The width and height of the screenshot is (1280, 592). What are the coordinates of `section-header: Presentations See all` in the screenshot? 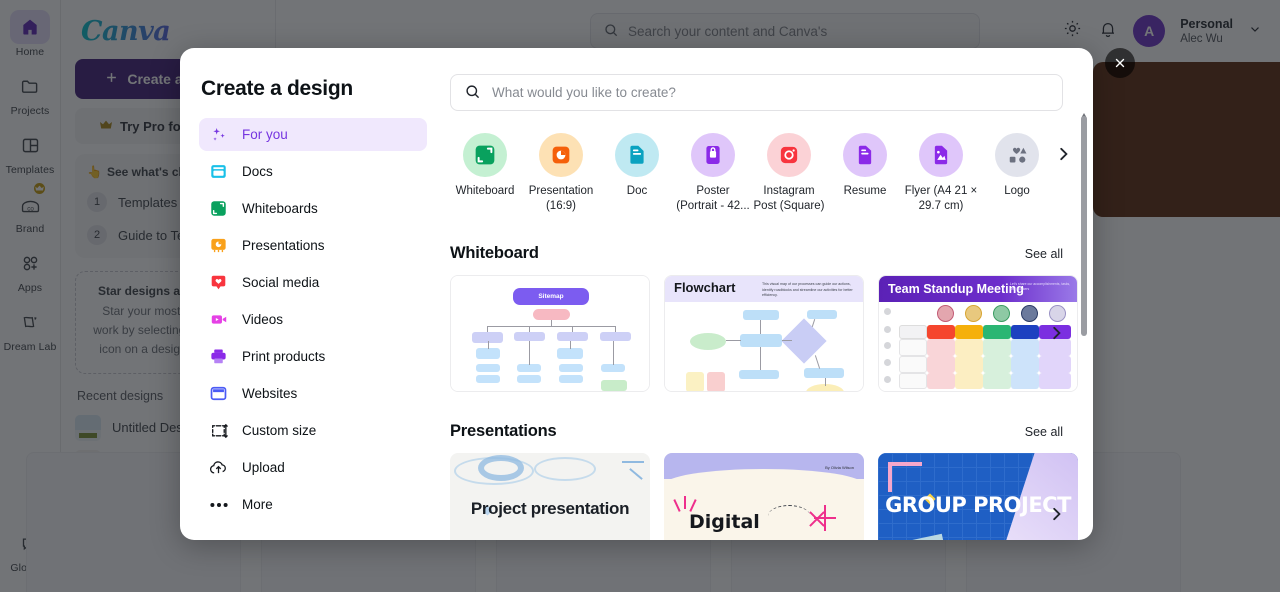 It's located at (756, 431).